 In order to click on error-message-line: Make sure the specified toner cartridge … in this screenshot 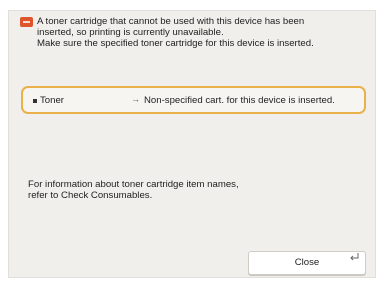, I will do `click(175, 43)`.